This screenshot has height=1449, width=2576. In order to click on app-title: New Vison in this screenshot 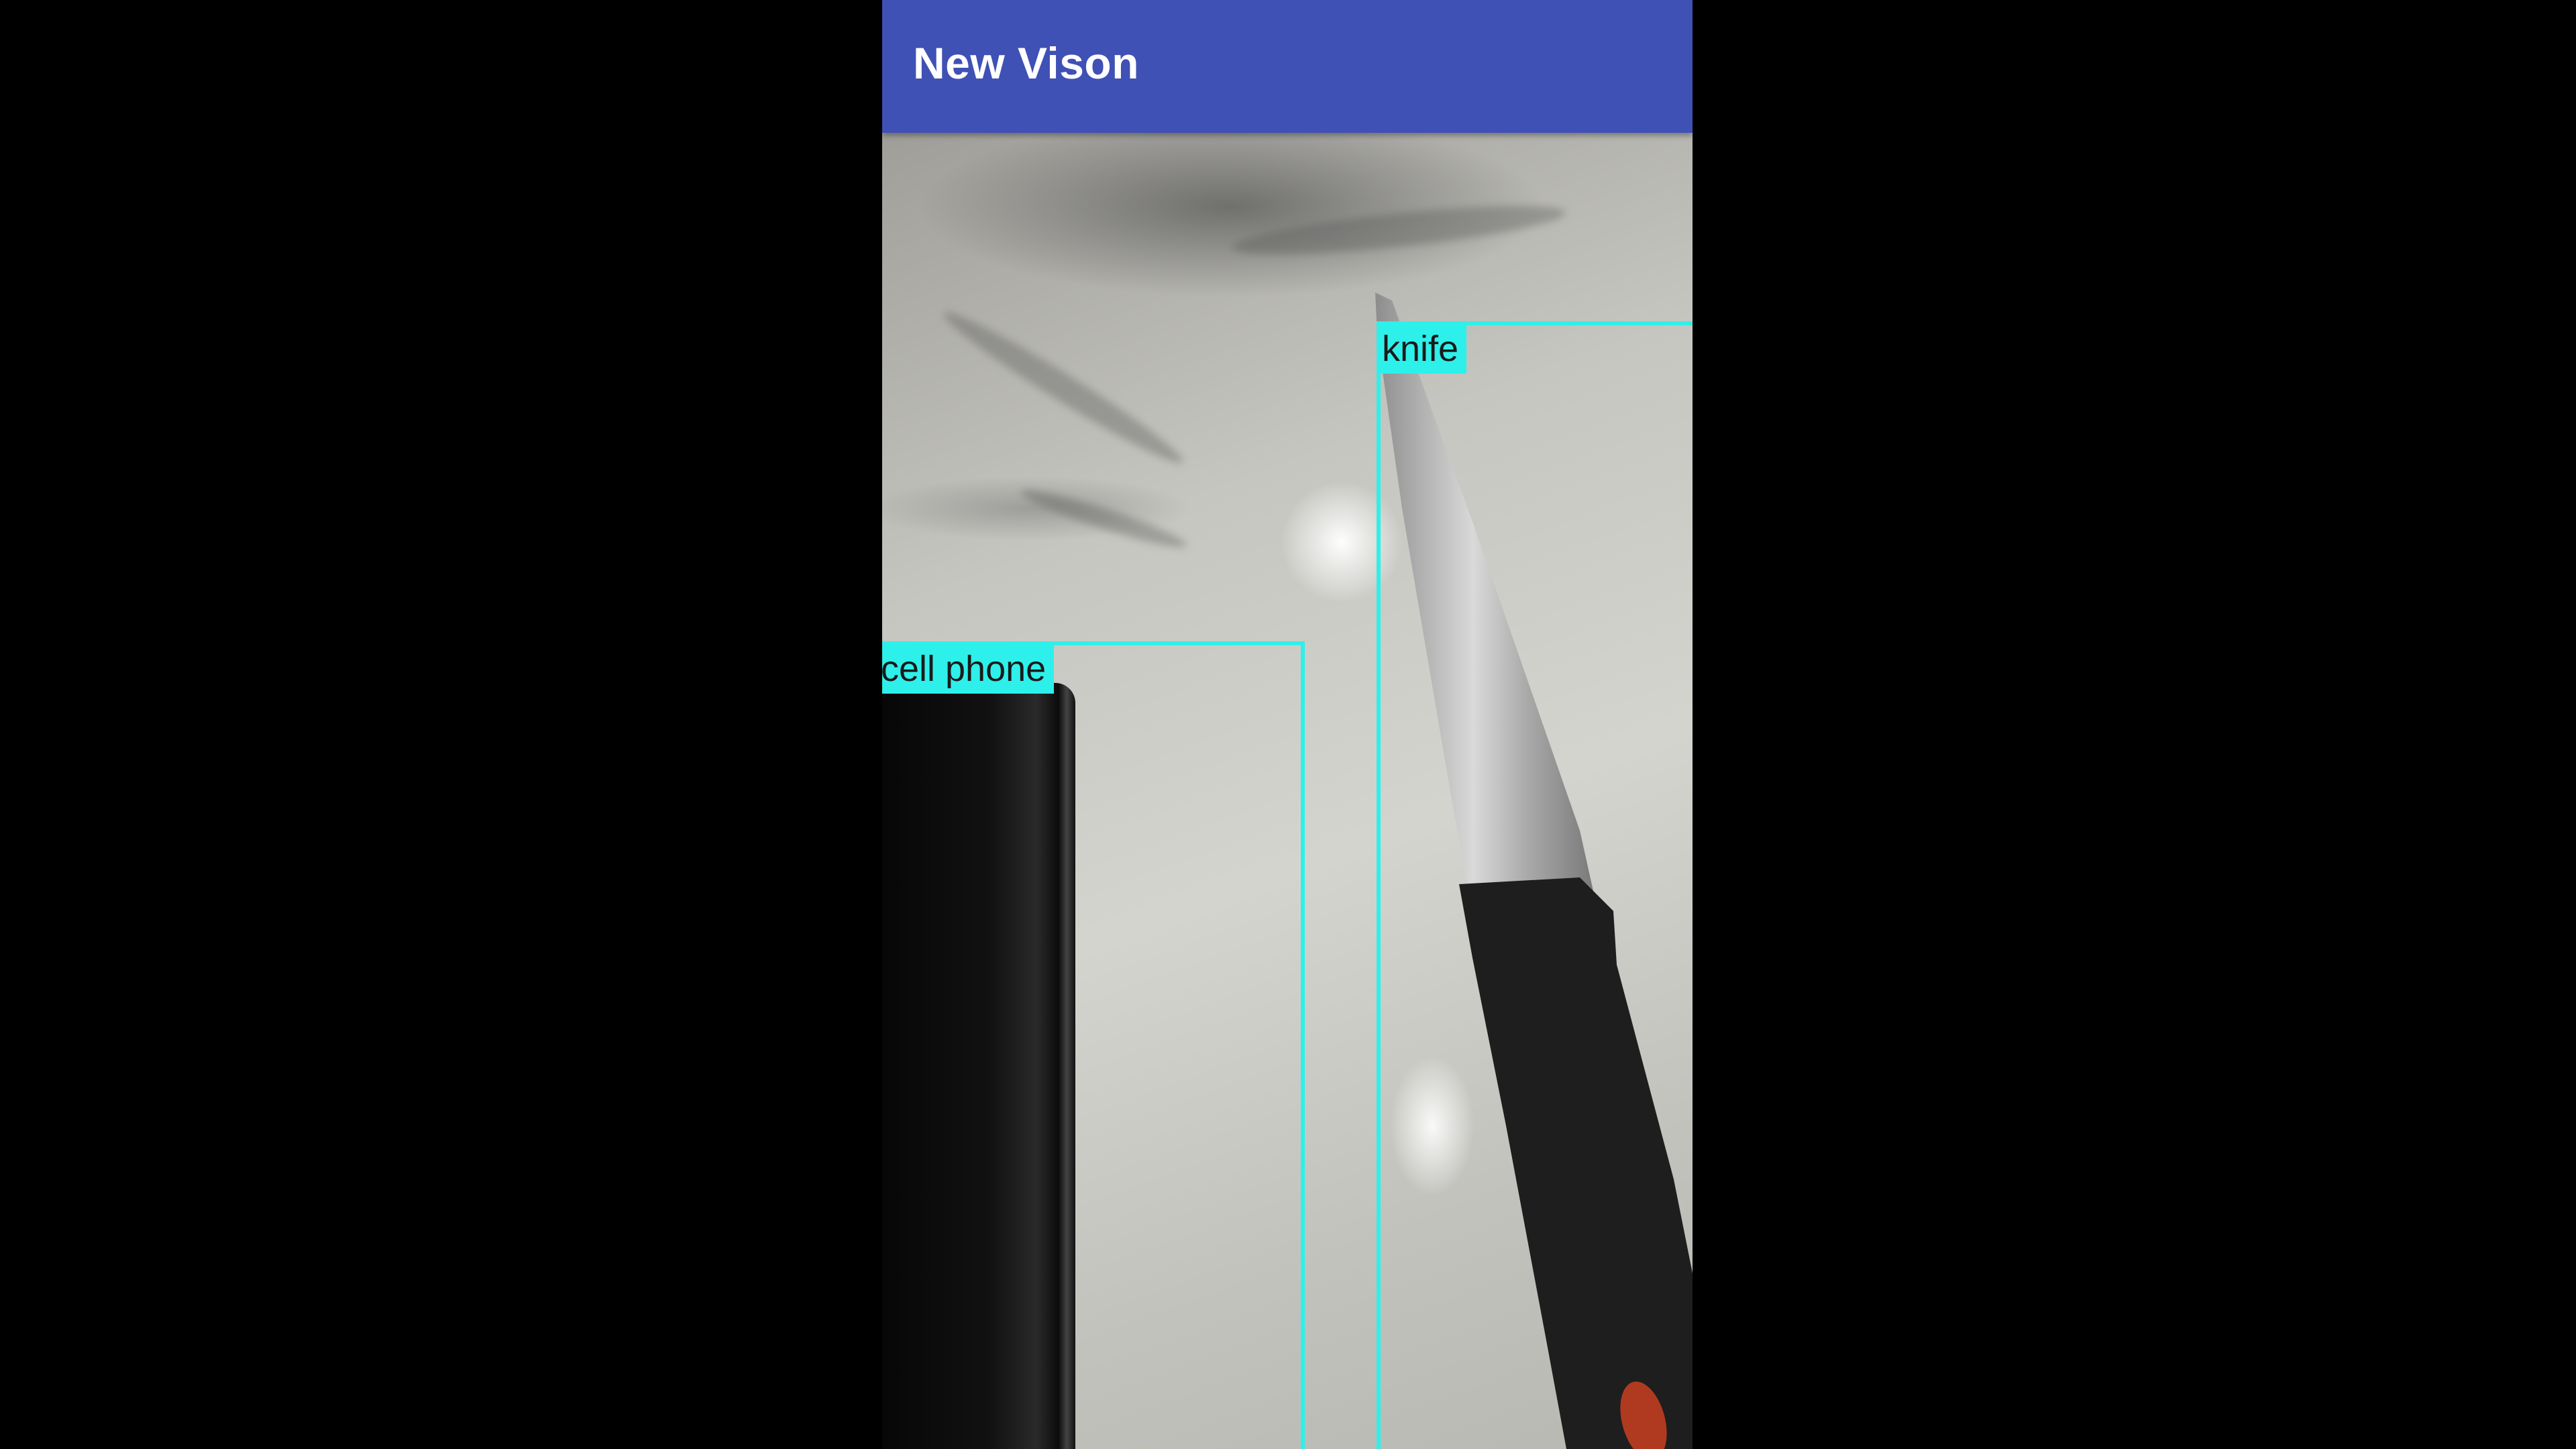, I will do `click(1026, 63)`.